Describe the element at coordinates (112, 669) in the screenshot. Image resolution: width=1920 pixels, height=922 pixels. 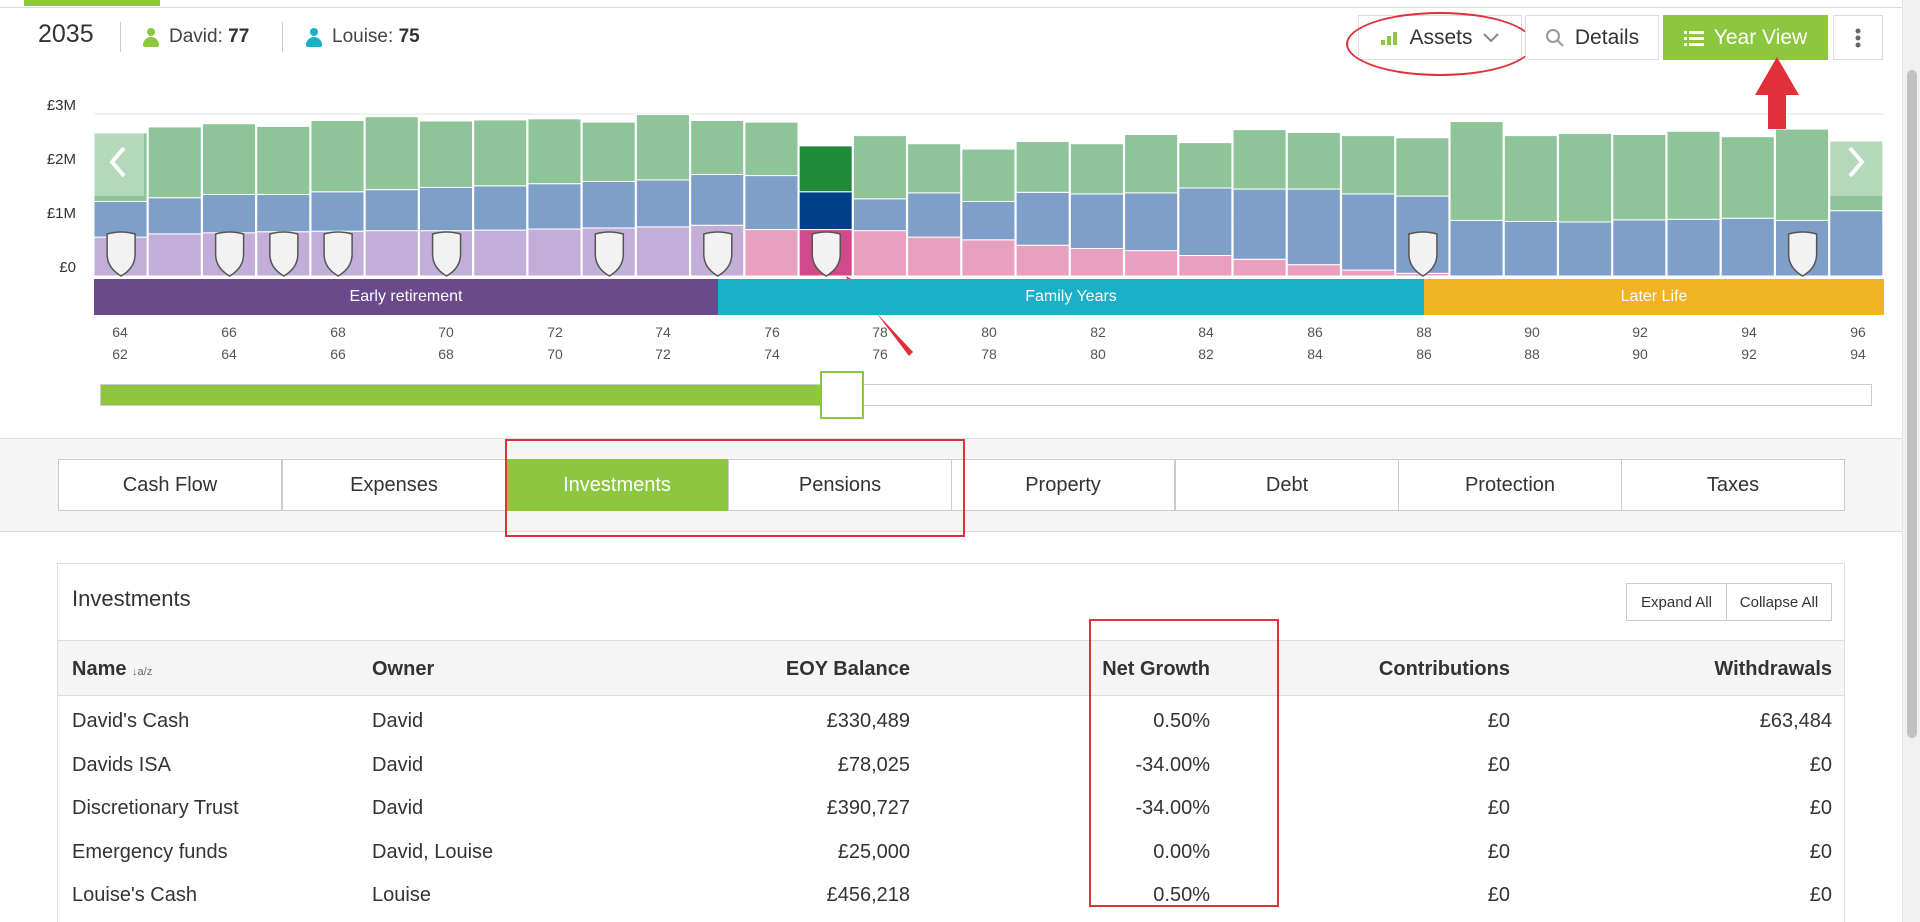
I see `col-name: Name ↓a/z` at that location.